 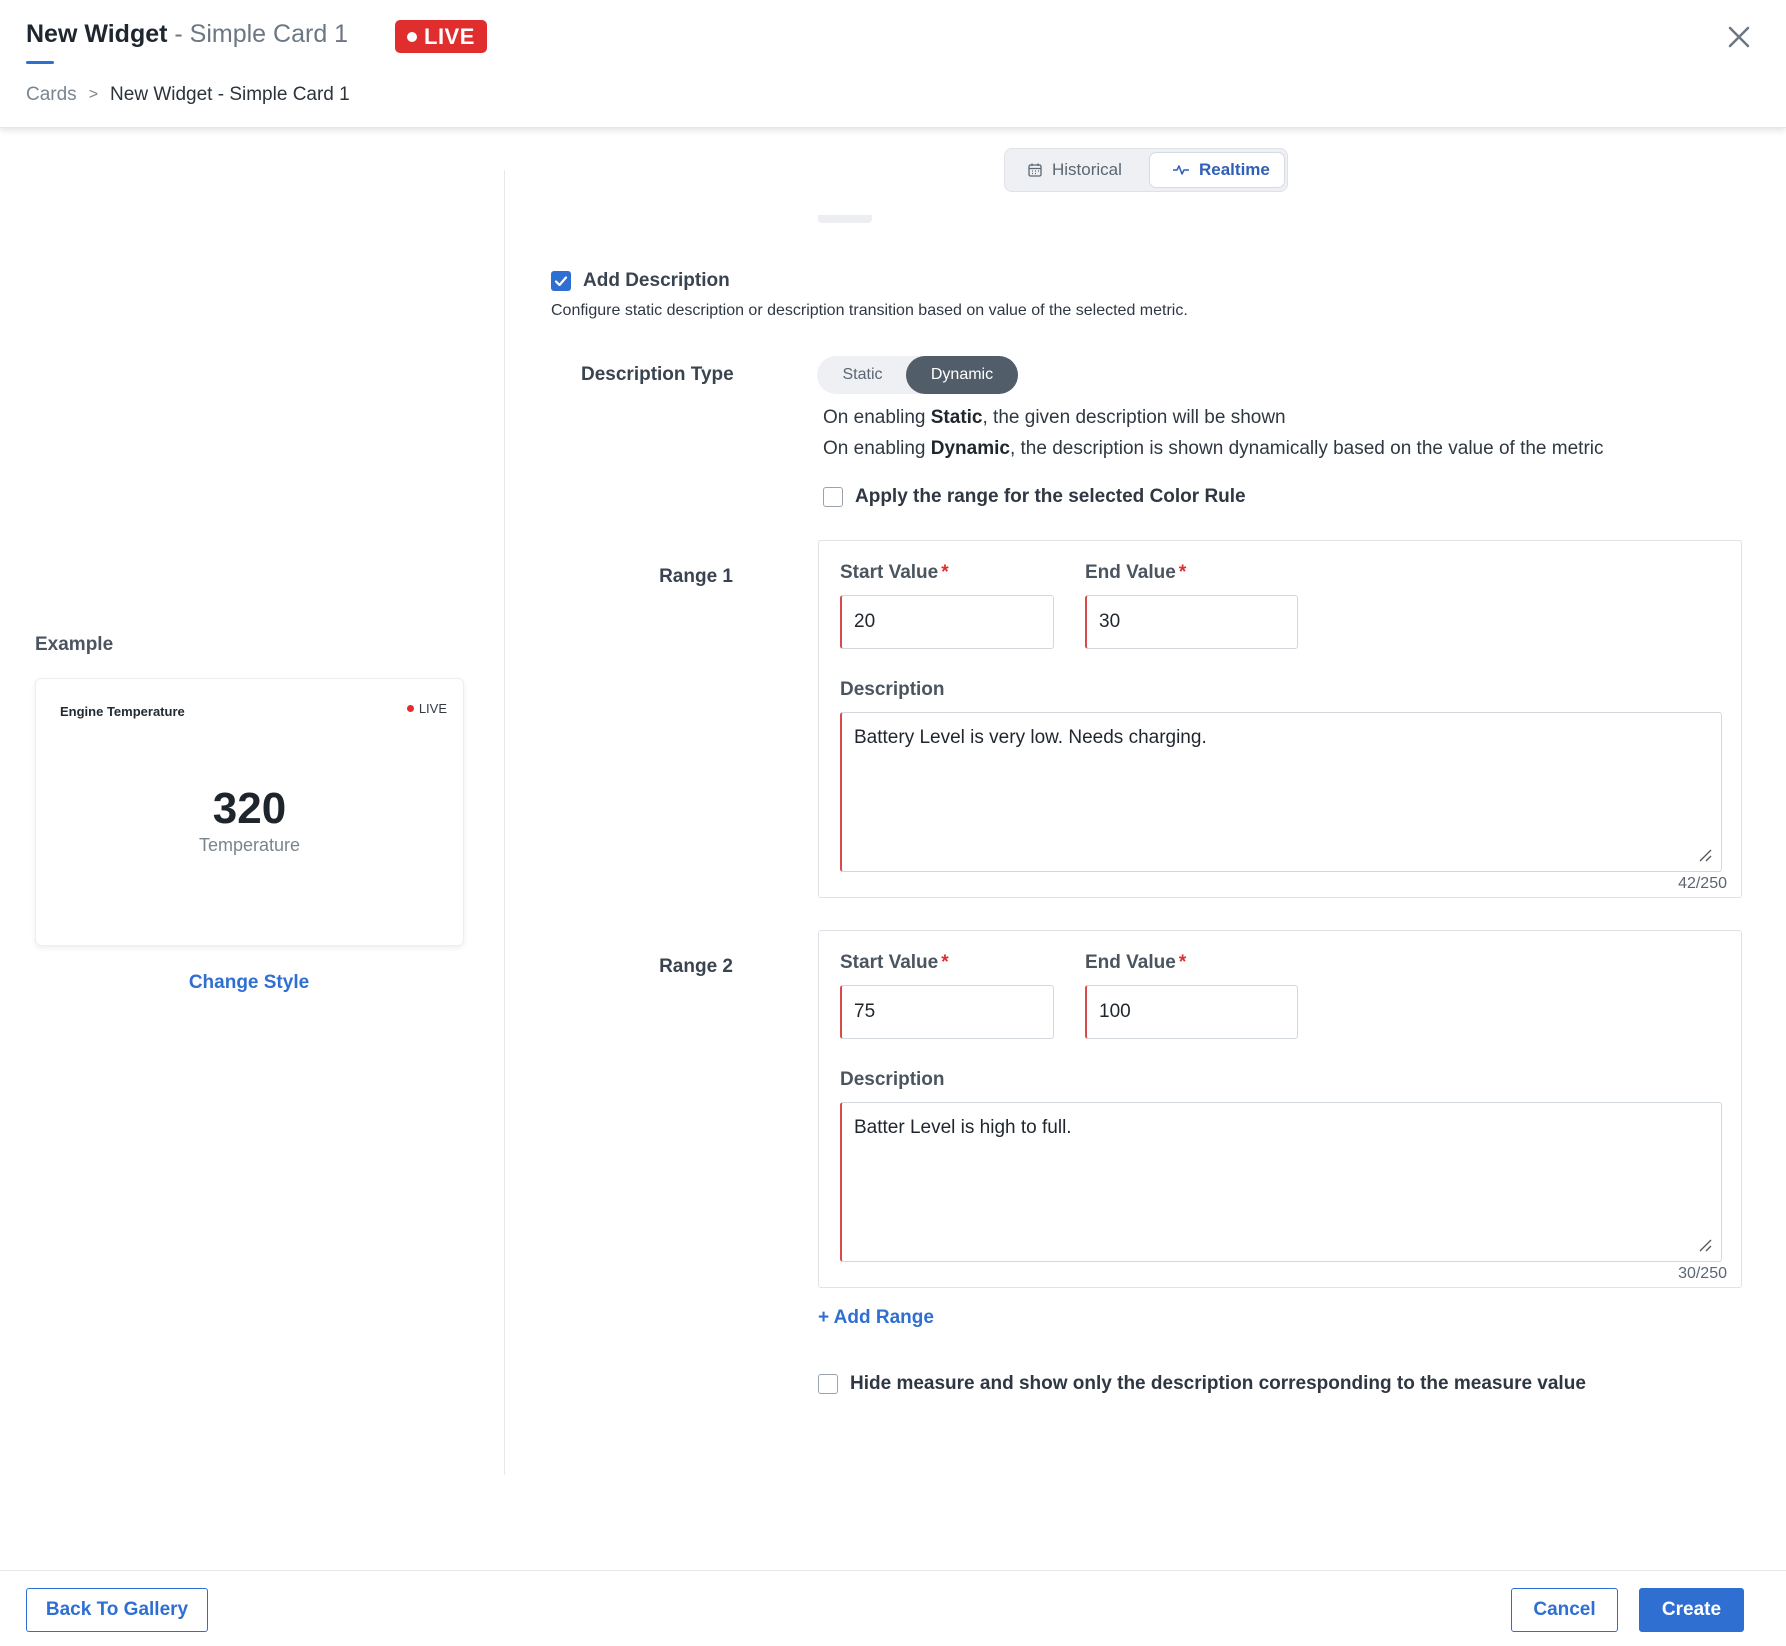 I want to click on breadcrumb: Cards > New Widget - Simple Card 1, so click(x=188, y=95).